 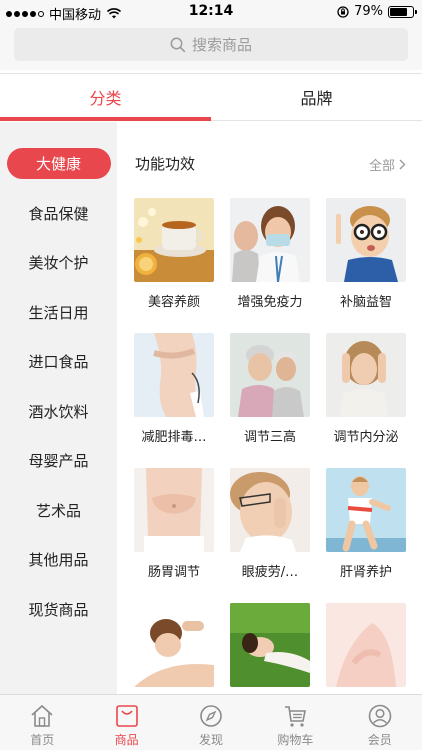 I want to click on sidebar-item-label: 艺术品, so click(x=58, y=510).